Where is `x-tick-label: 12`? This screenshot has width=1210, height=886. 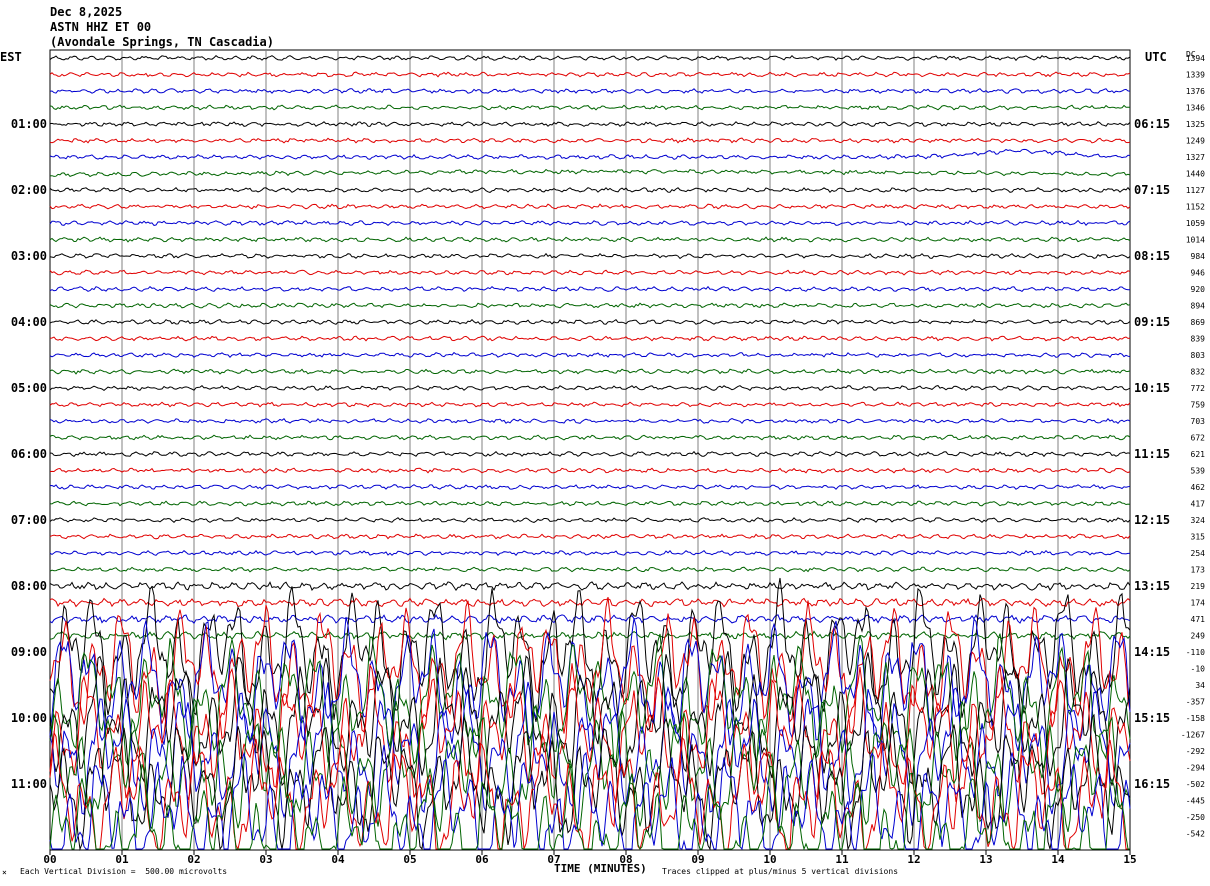
x-tick-label: 12 is located at coordinates (913, 859).